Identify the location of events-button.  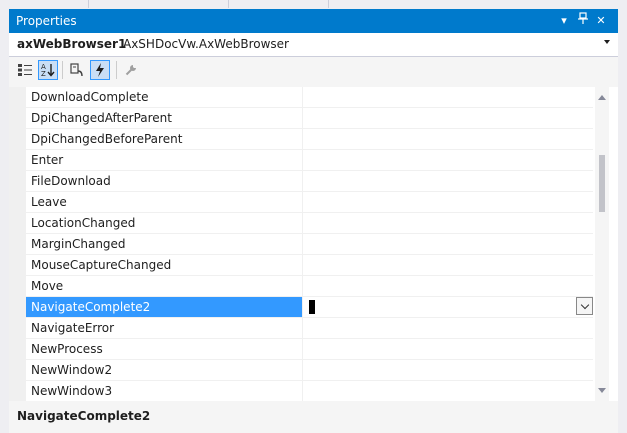
(100, 70).